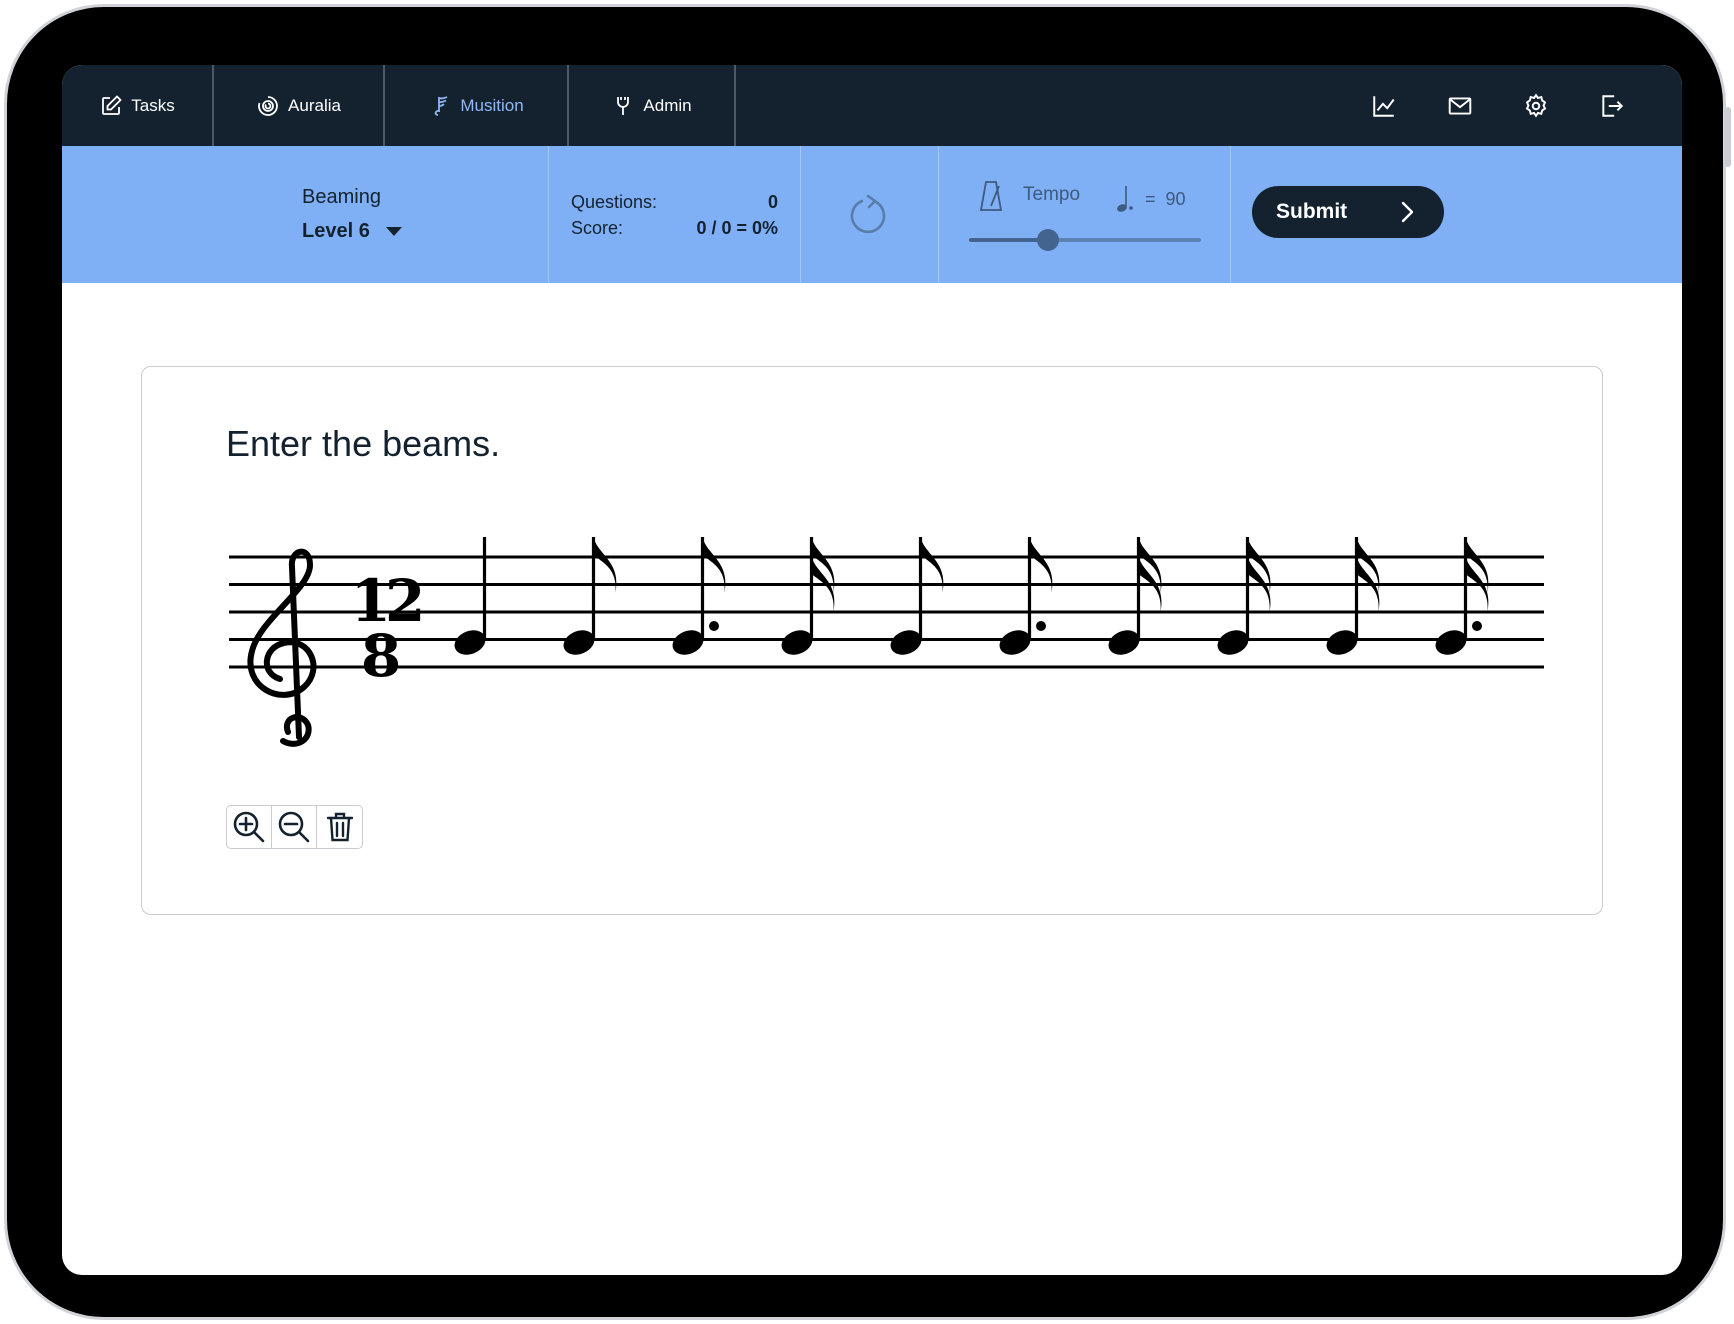 The image size is (1734, 1324). I want to click on score-label: Score:, so click(597, 228).